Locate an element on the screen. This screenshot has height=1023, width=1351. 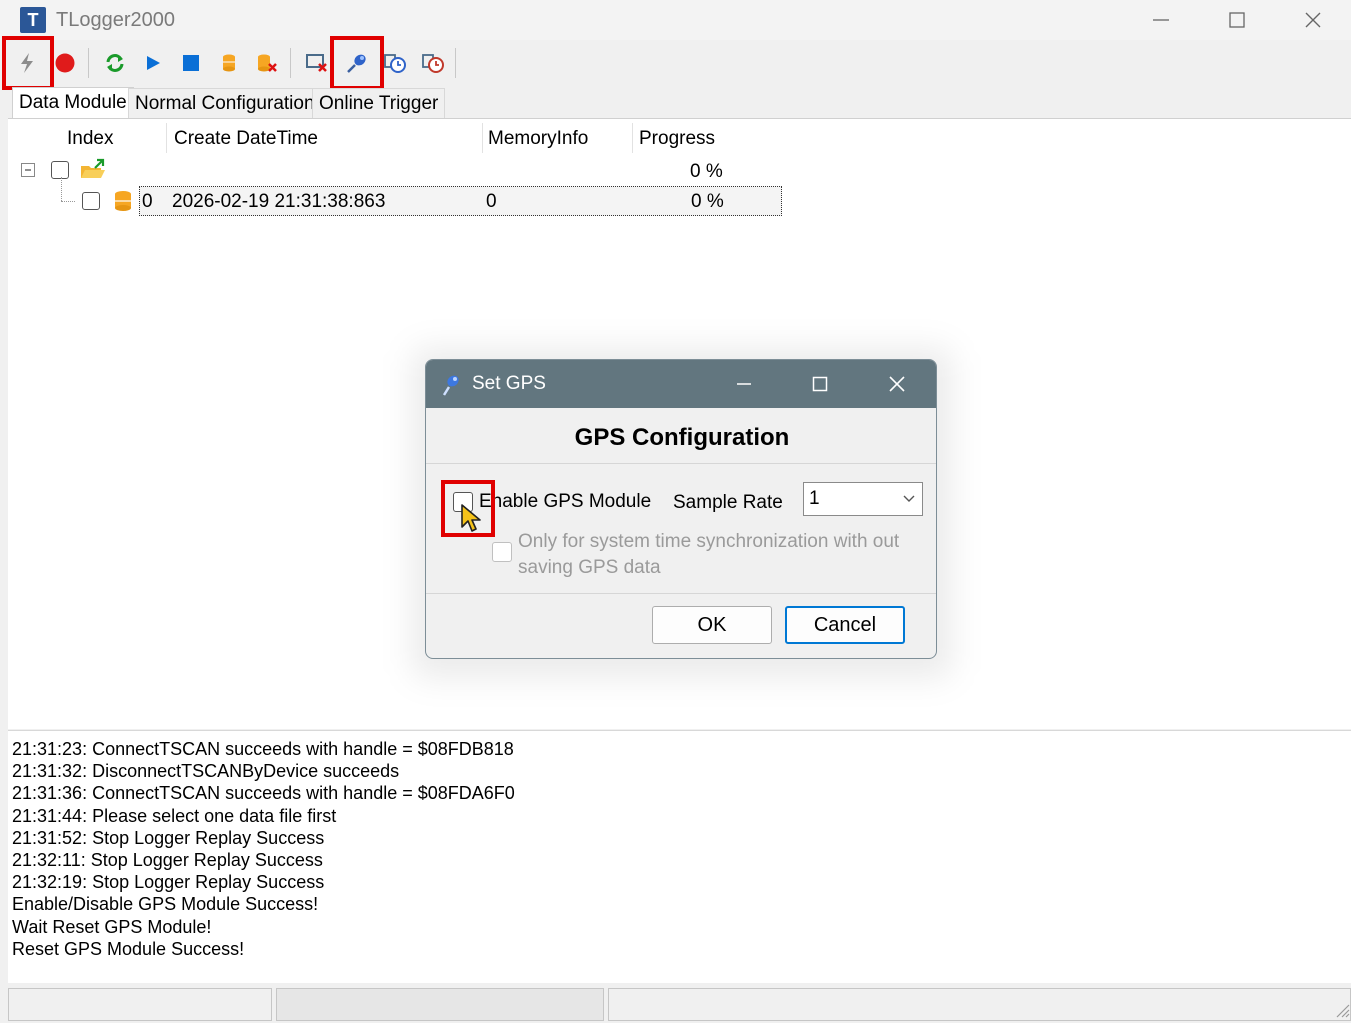
log-line: Enable/Disable GPS Module Success! is located at coordinates (165, 904).